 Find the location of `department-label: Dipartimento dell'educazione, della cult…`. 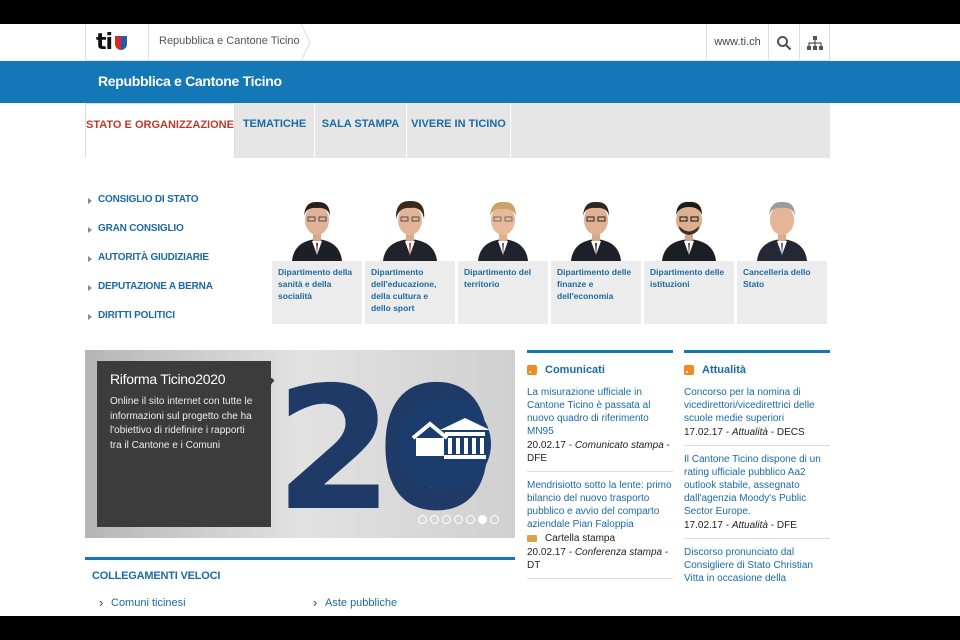

department-label: Dipartimento dell'educazione, della cult… is located at coordinates (410, 292).